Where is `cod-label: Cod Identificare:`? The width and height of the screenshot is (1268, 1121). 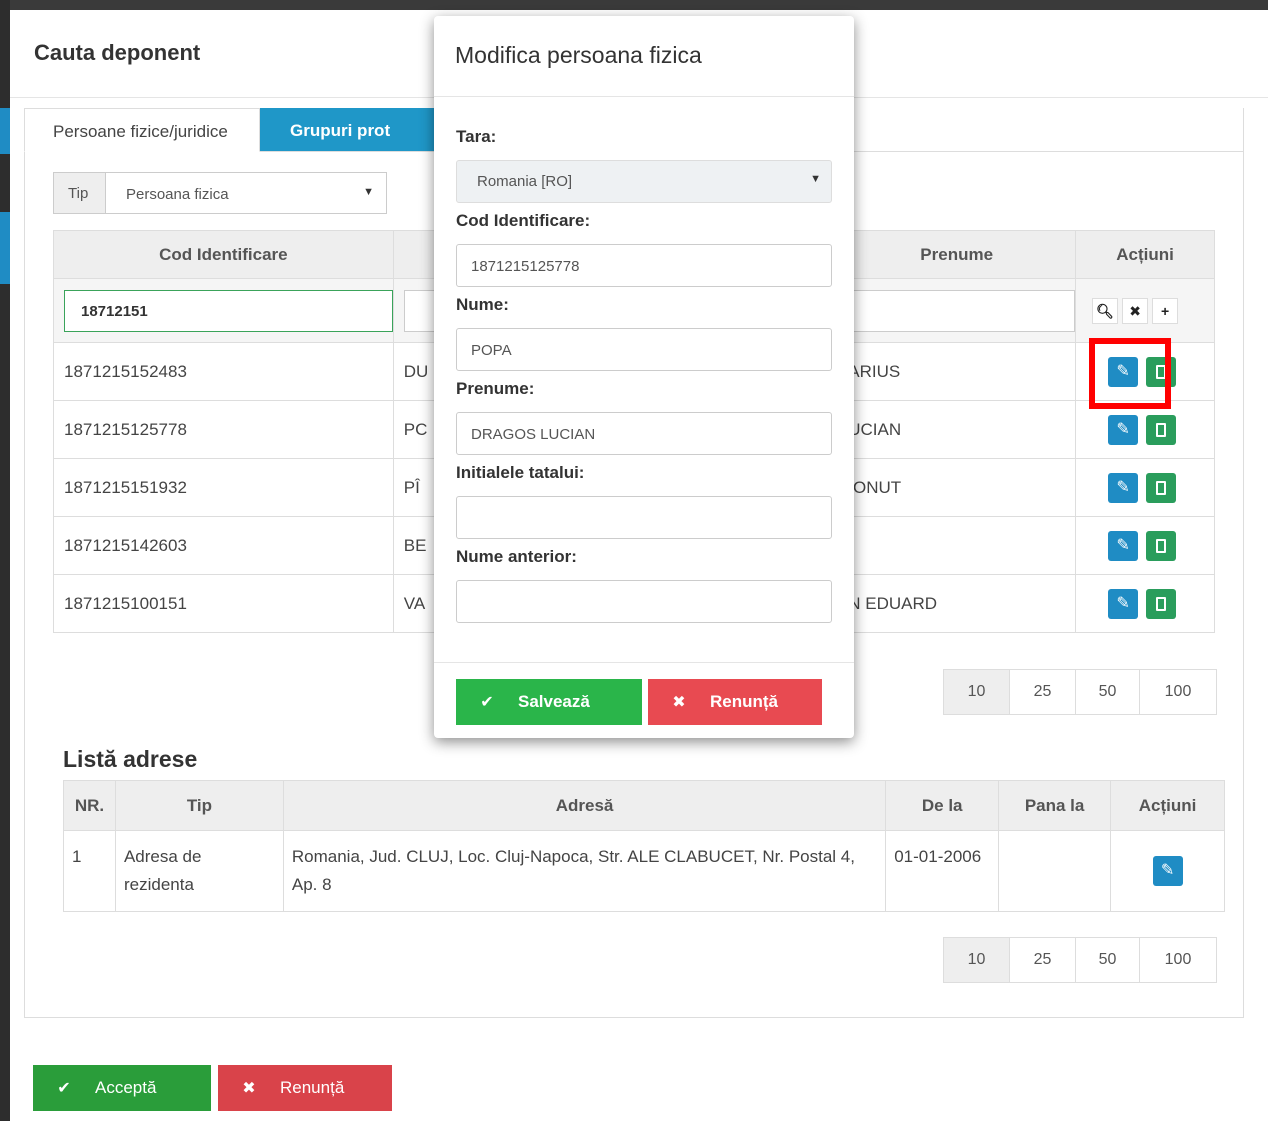
cod-label: Cod Identificare: is located at coordinates (523, 220).